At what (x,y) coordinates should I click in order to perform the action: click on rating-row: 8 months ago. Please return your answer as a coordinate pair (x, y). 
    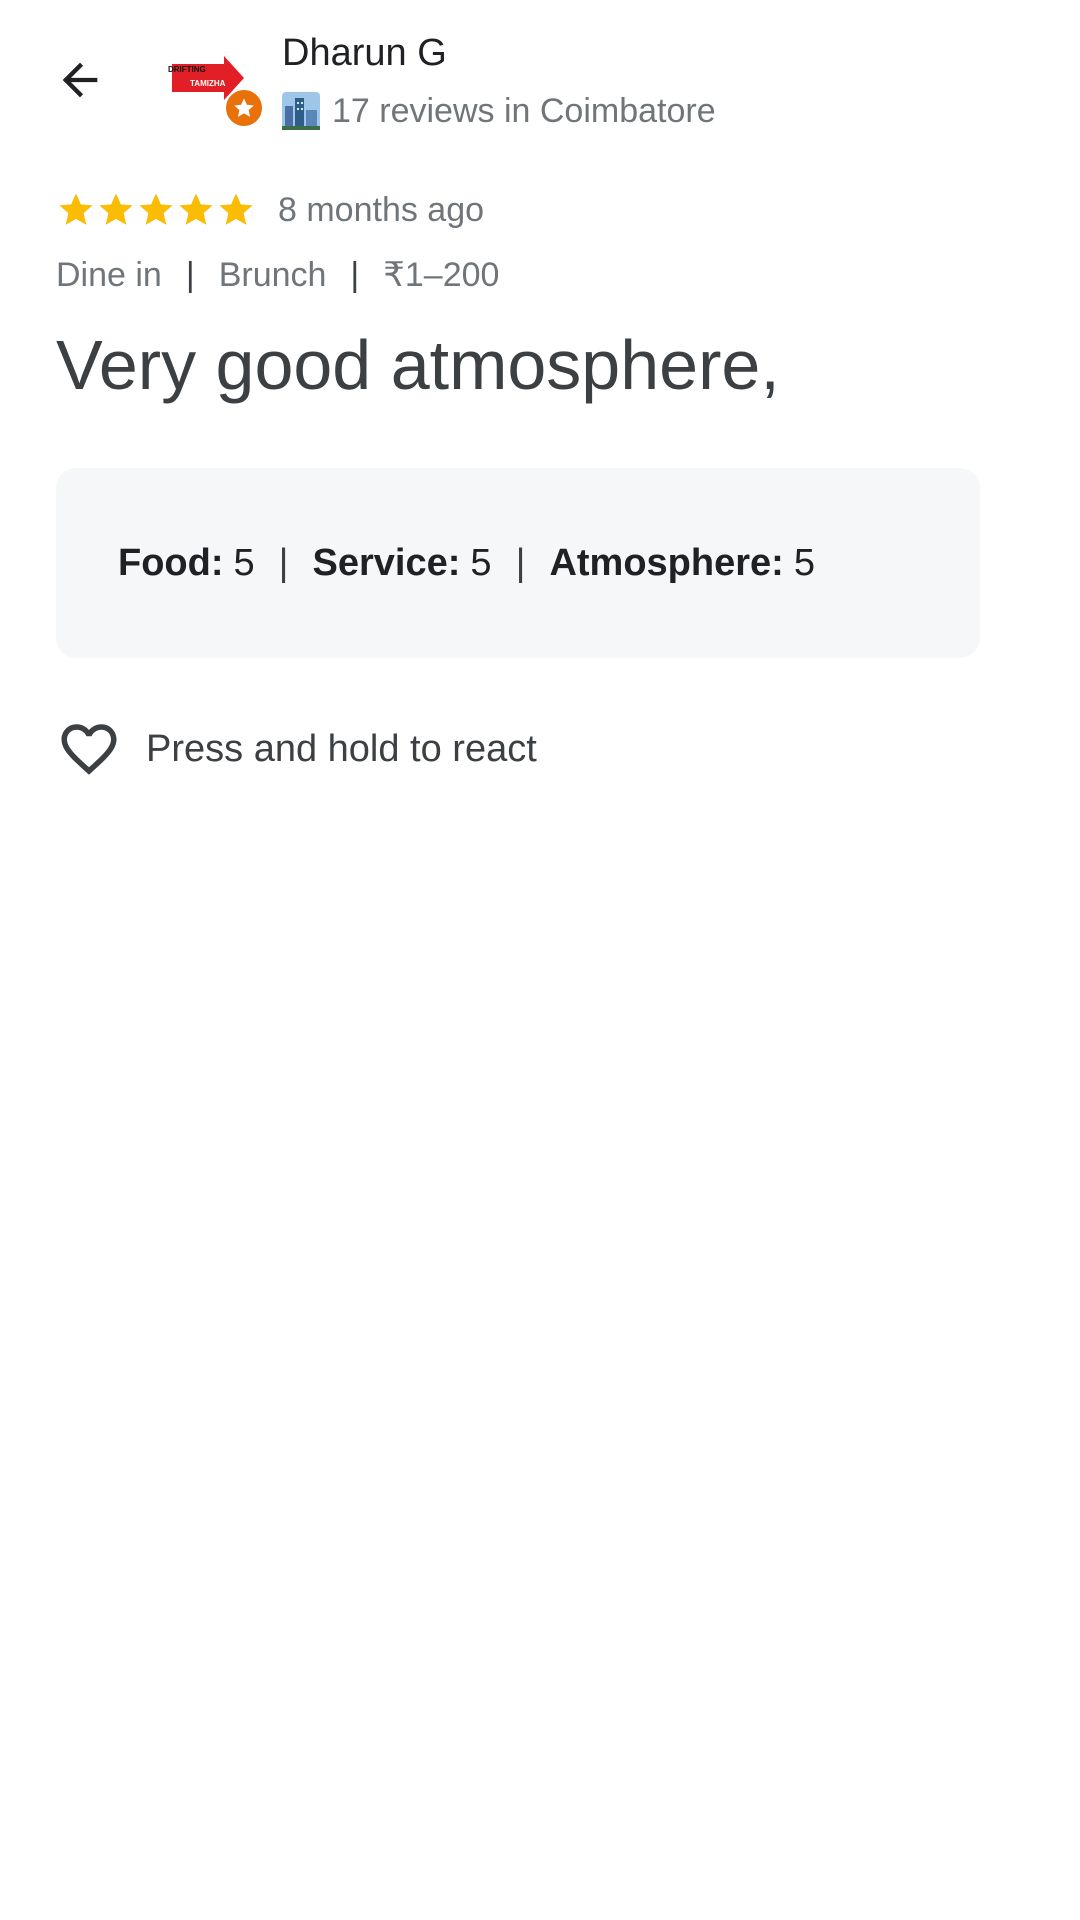
    Looking at the image, I should click on (270, 210).